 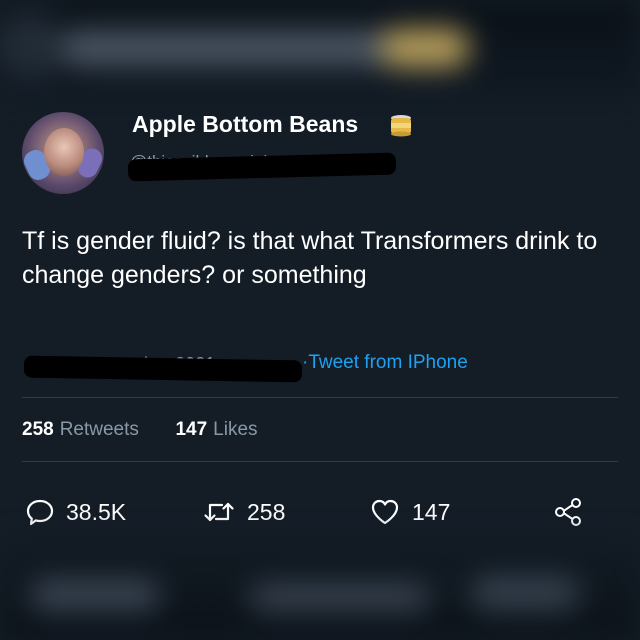 I want to click on share-icon, so click(x=568, y=512).